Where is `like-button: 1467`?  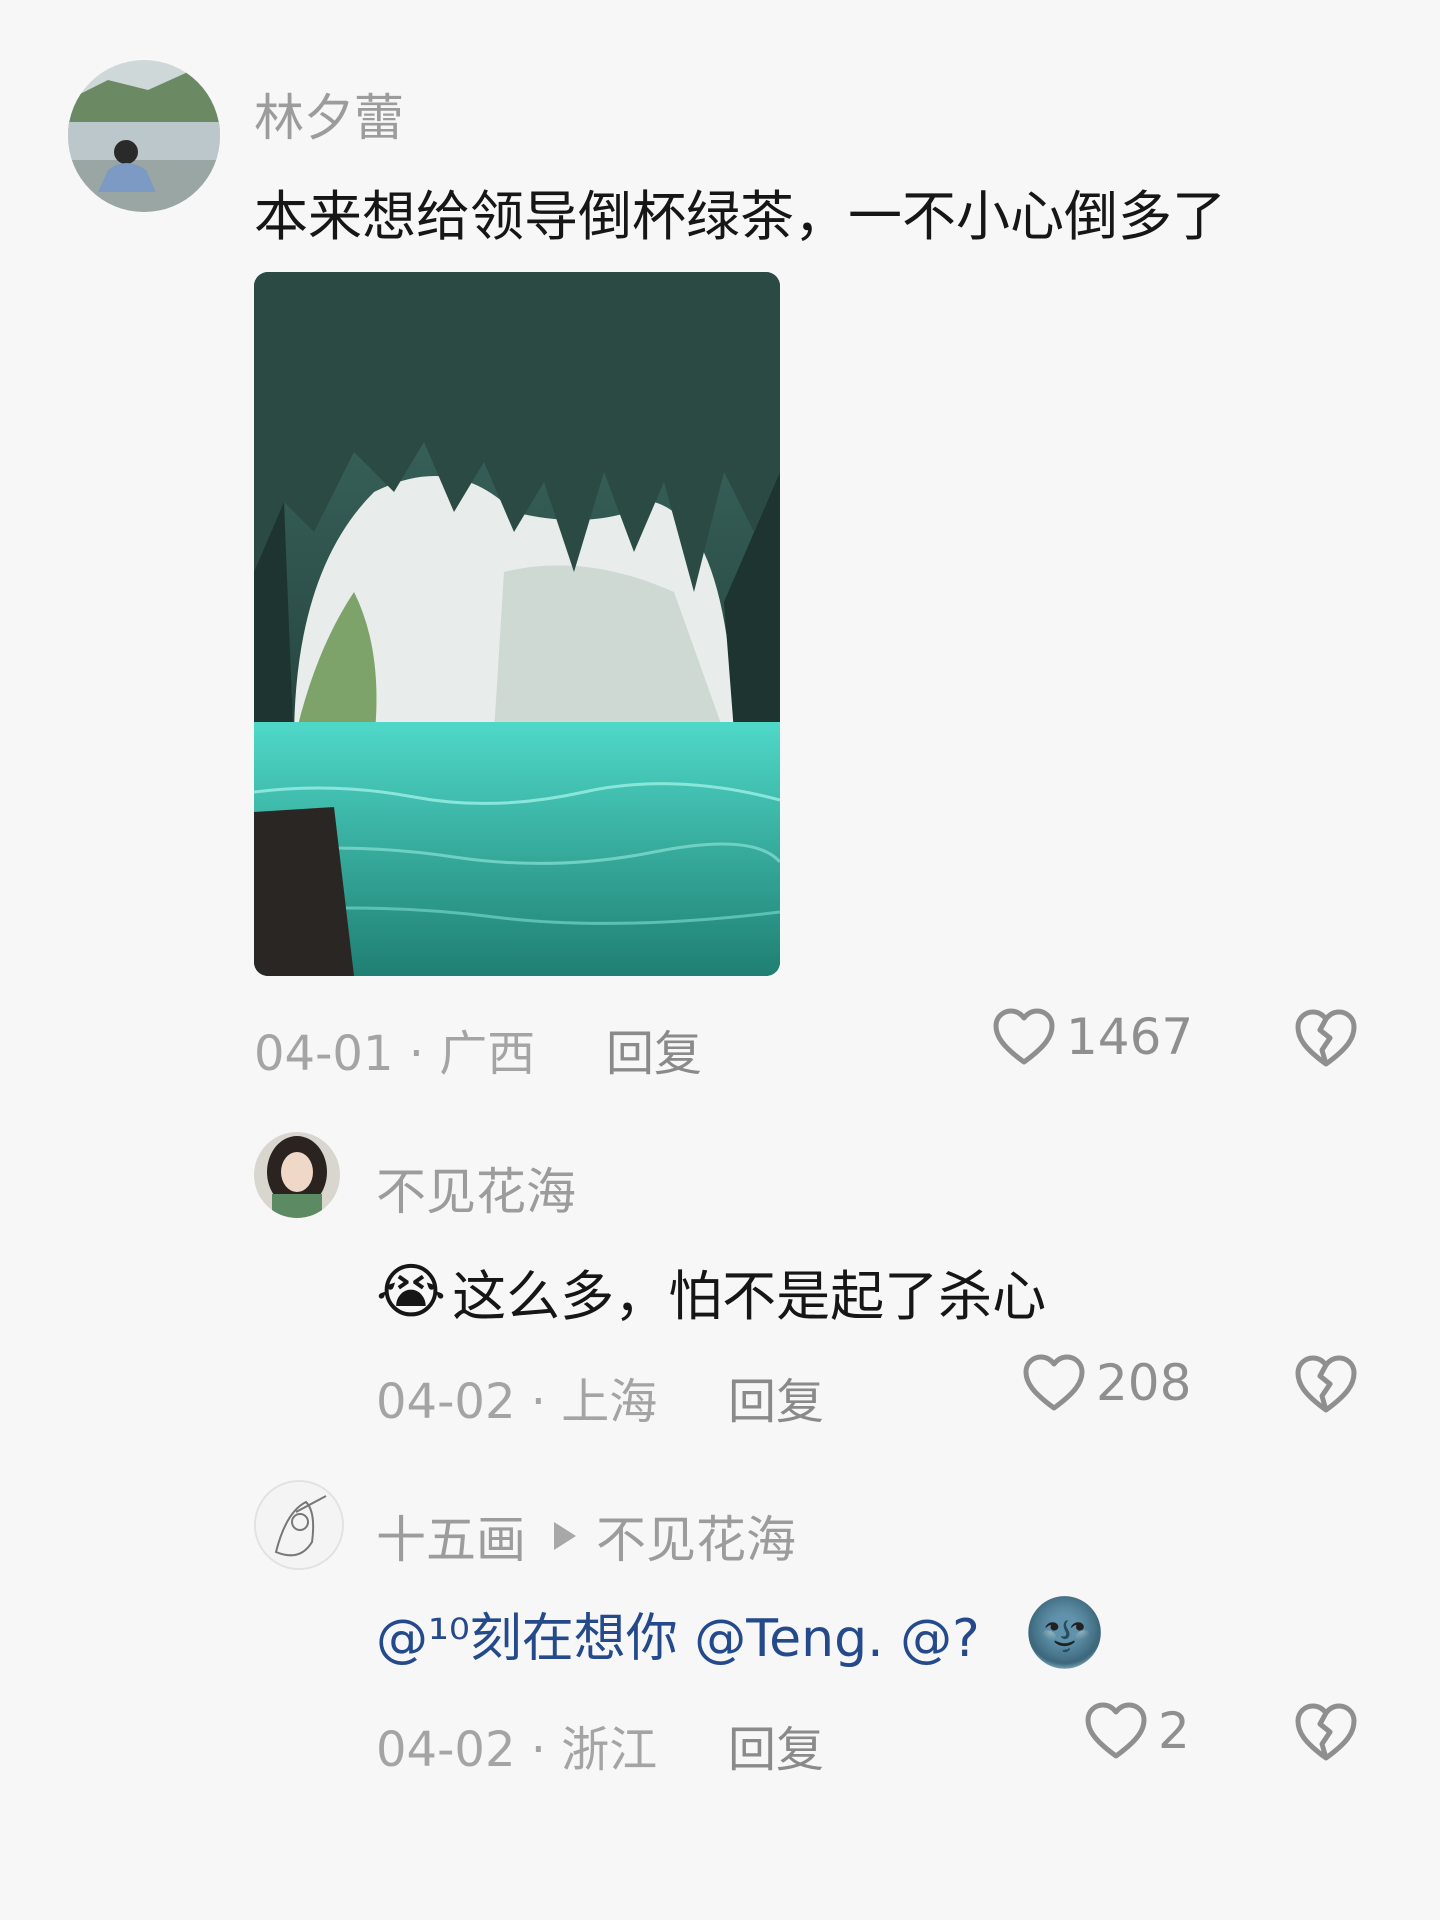
like-button: 1467 is located at coordinates (1092, 1037).